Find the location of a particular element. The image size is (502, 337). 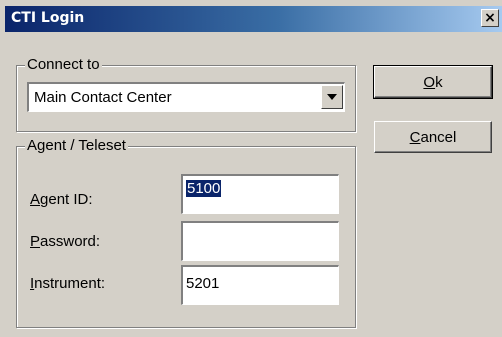

close-icon: × is located at coordinates (490, 18).